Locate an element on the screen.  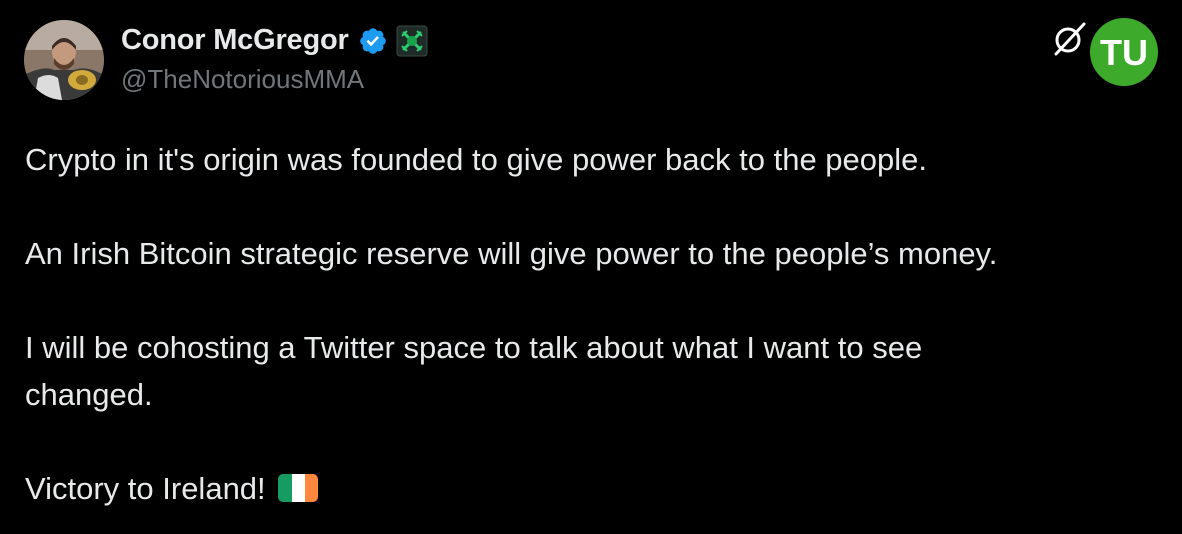
brand-logo-icon: TU is located at coordinates (1109, 56).